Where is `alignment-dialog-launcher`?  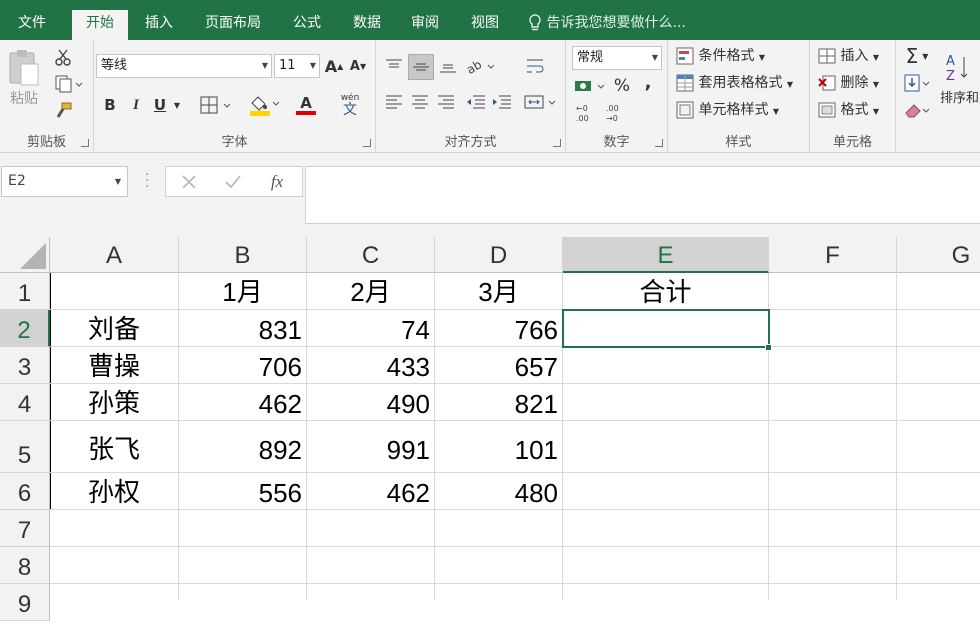 alignment-dialog-launcher is located at coordinates (557, 143).